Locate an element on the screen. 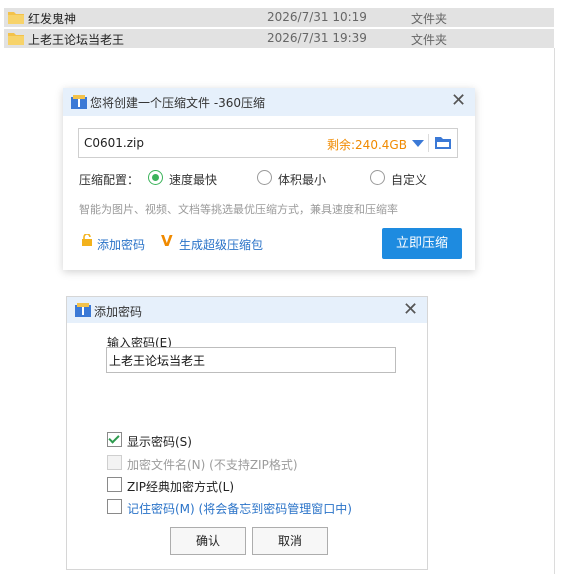 The image size is (561, 574). radio-smallest is located at coordinates (264, 177).